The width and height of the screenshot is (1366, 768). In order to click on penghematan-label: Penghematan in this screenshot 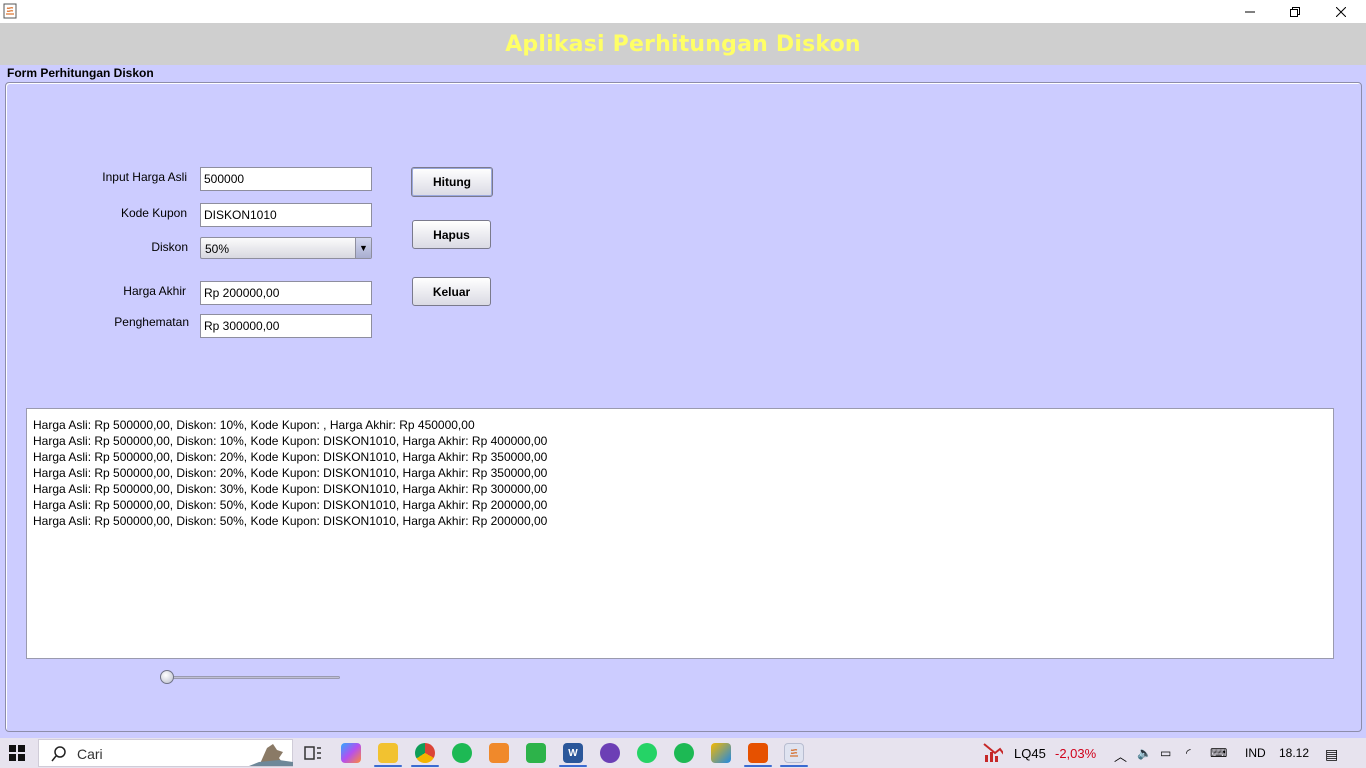, I will do `click(151, 322)`.